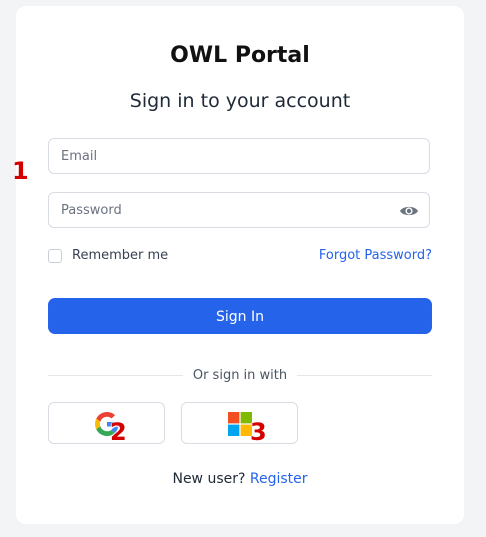 The image size is (486, 537). What do you see at coordinates (258, 432) in the screenshot?
I see `annotation-marker-3: 3` at bounding box center [258, 432].